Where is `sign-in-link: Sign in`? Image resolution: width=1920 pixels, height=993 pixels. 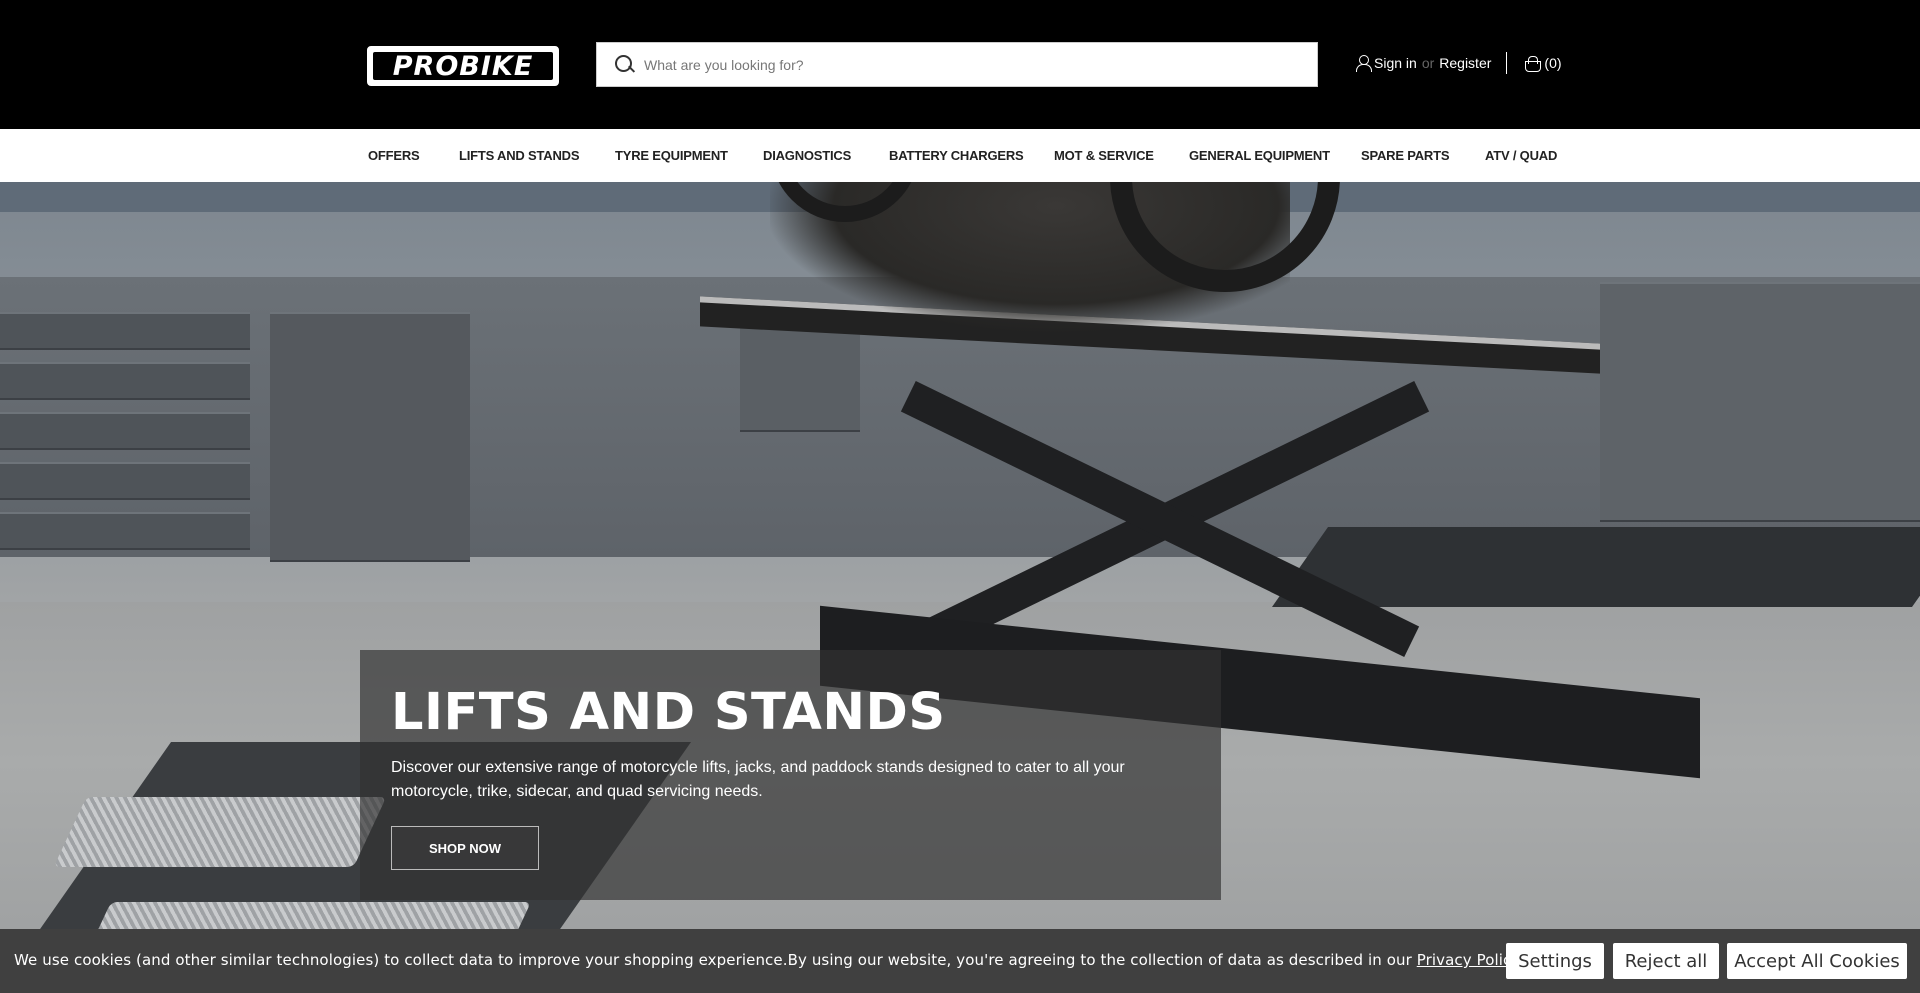
sign-in-link: Sign in is located at coordinates (1395, 63).